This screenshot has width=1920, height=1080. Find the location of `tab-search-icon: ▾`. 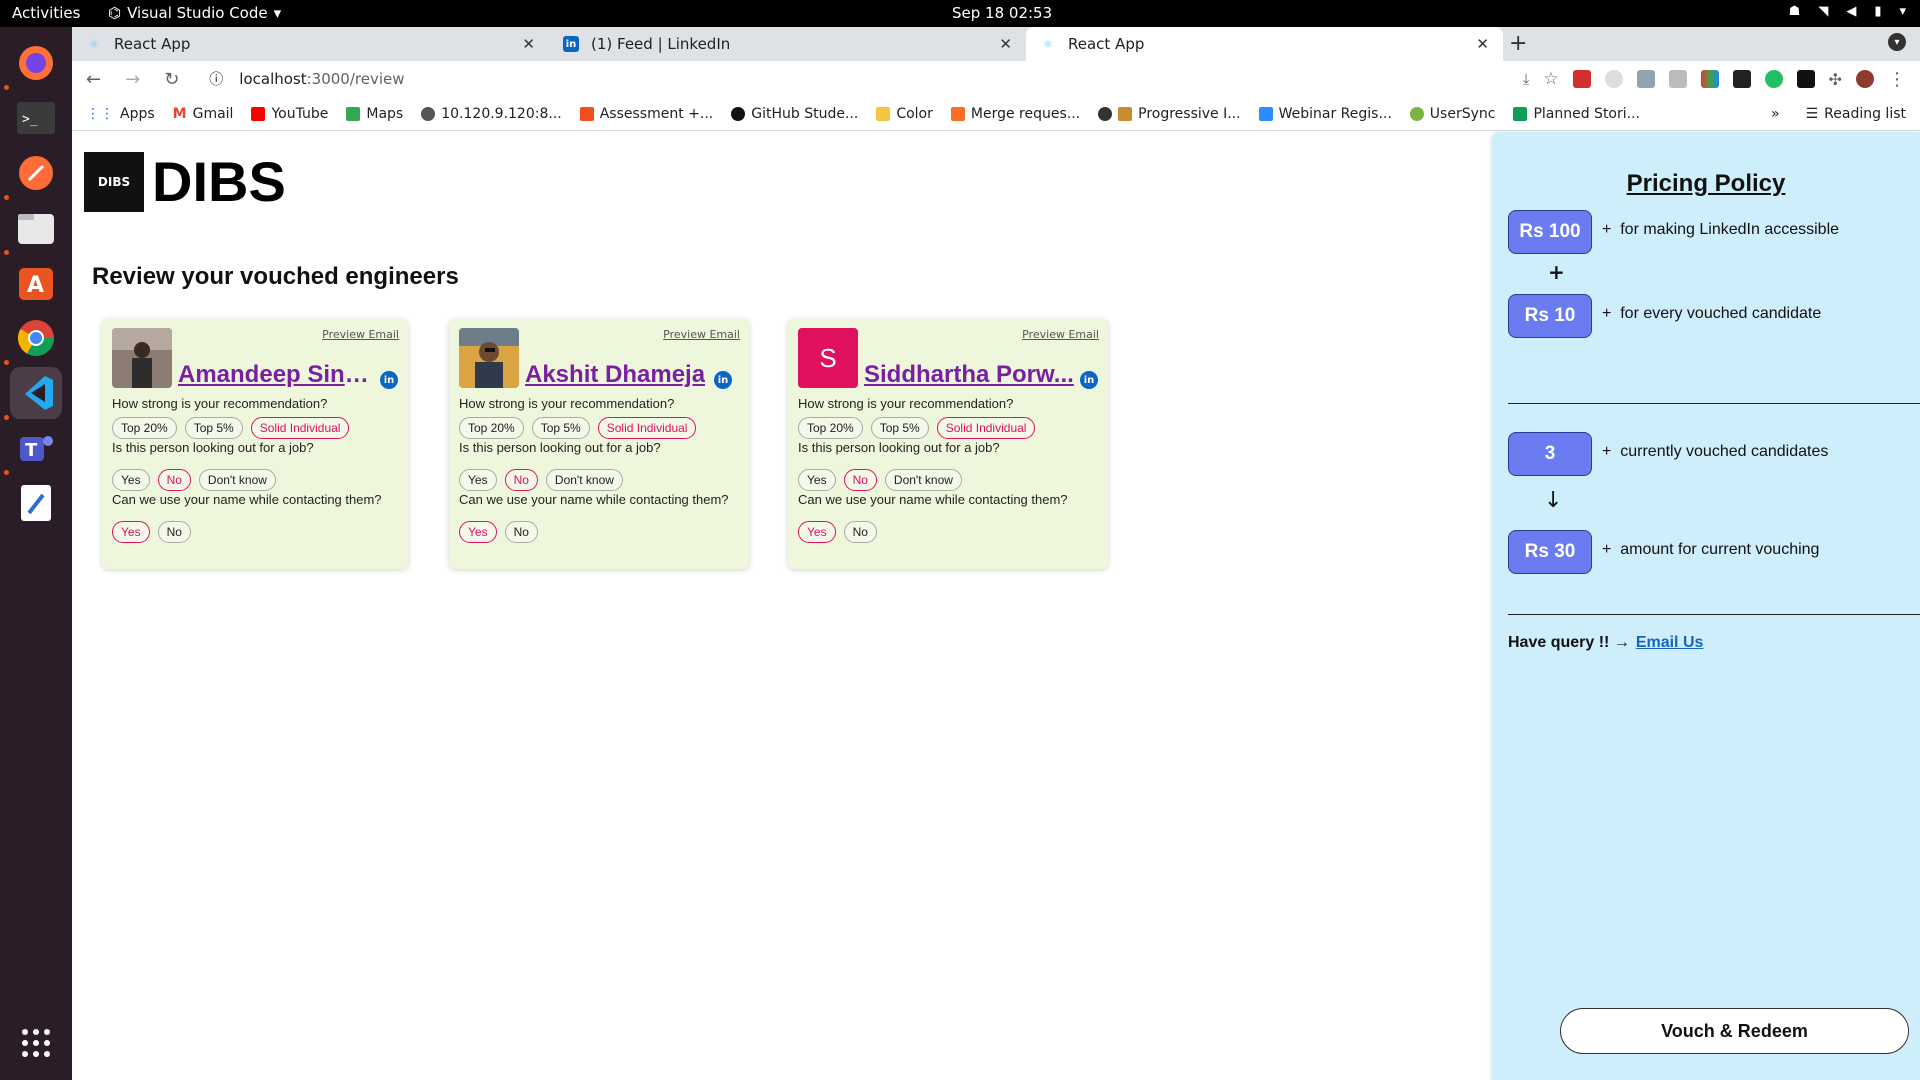

tab-search-icon: ▾ is located at coordinates (1897, 42).